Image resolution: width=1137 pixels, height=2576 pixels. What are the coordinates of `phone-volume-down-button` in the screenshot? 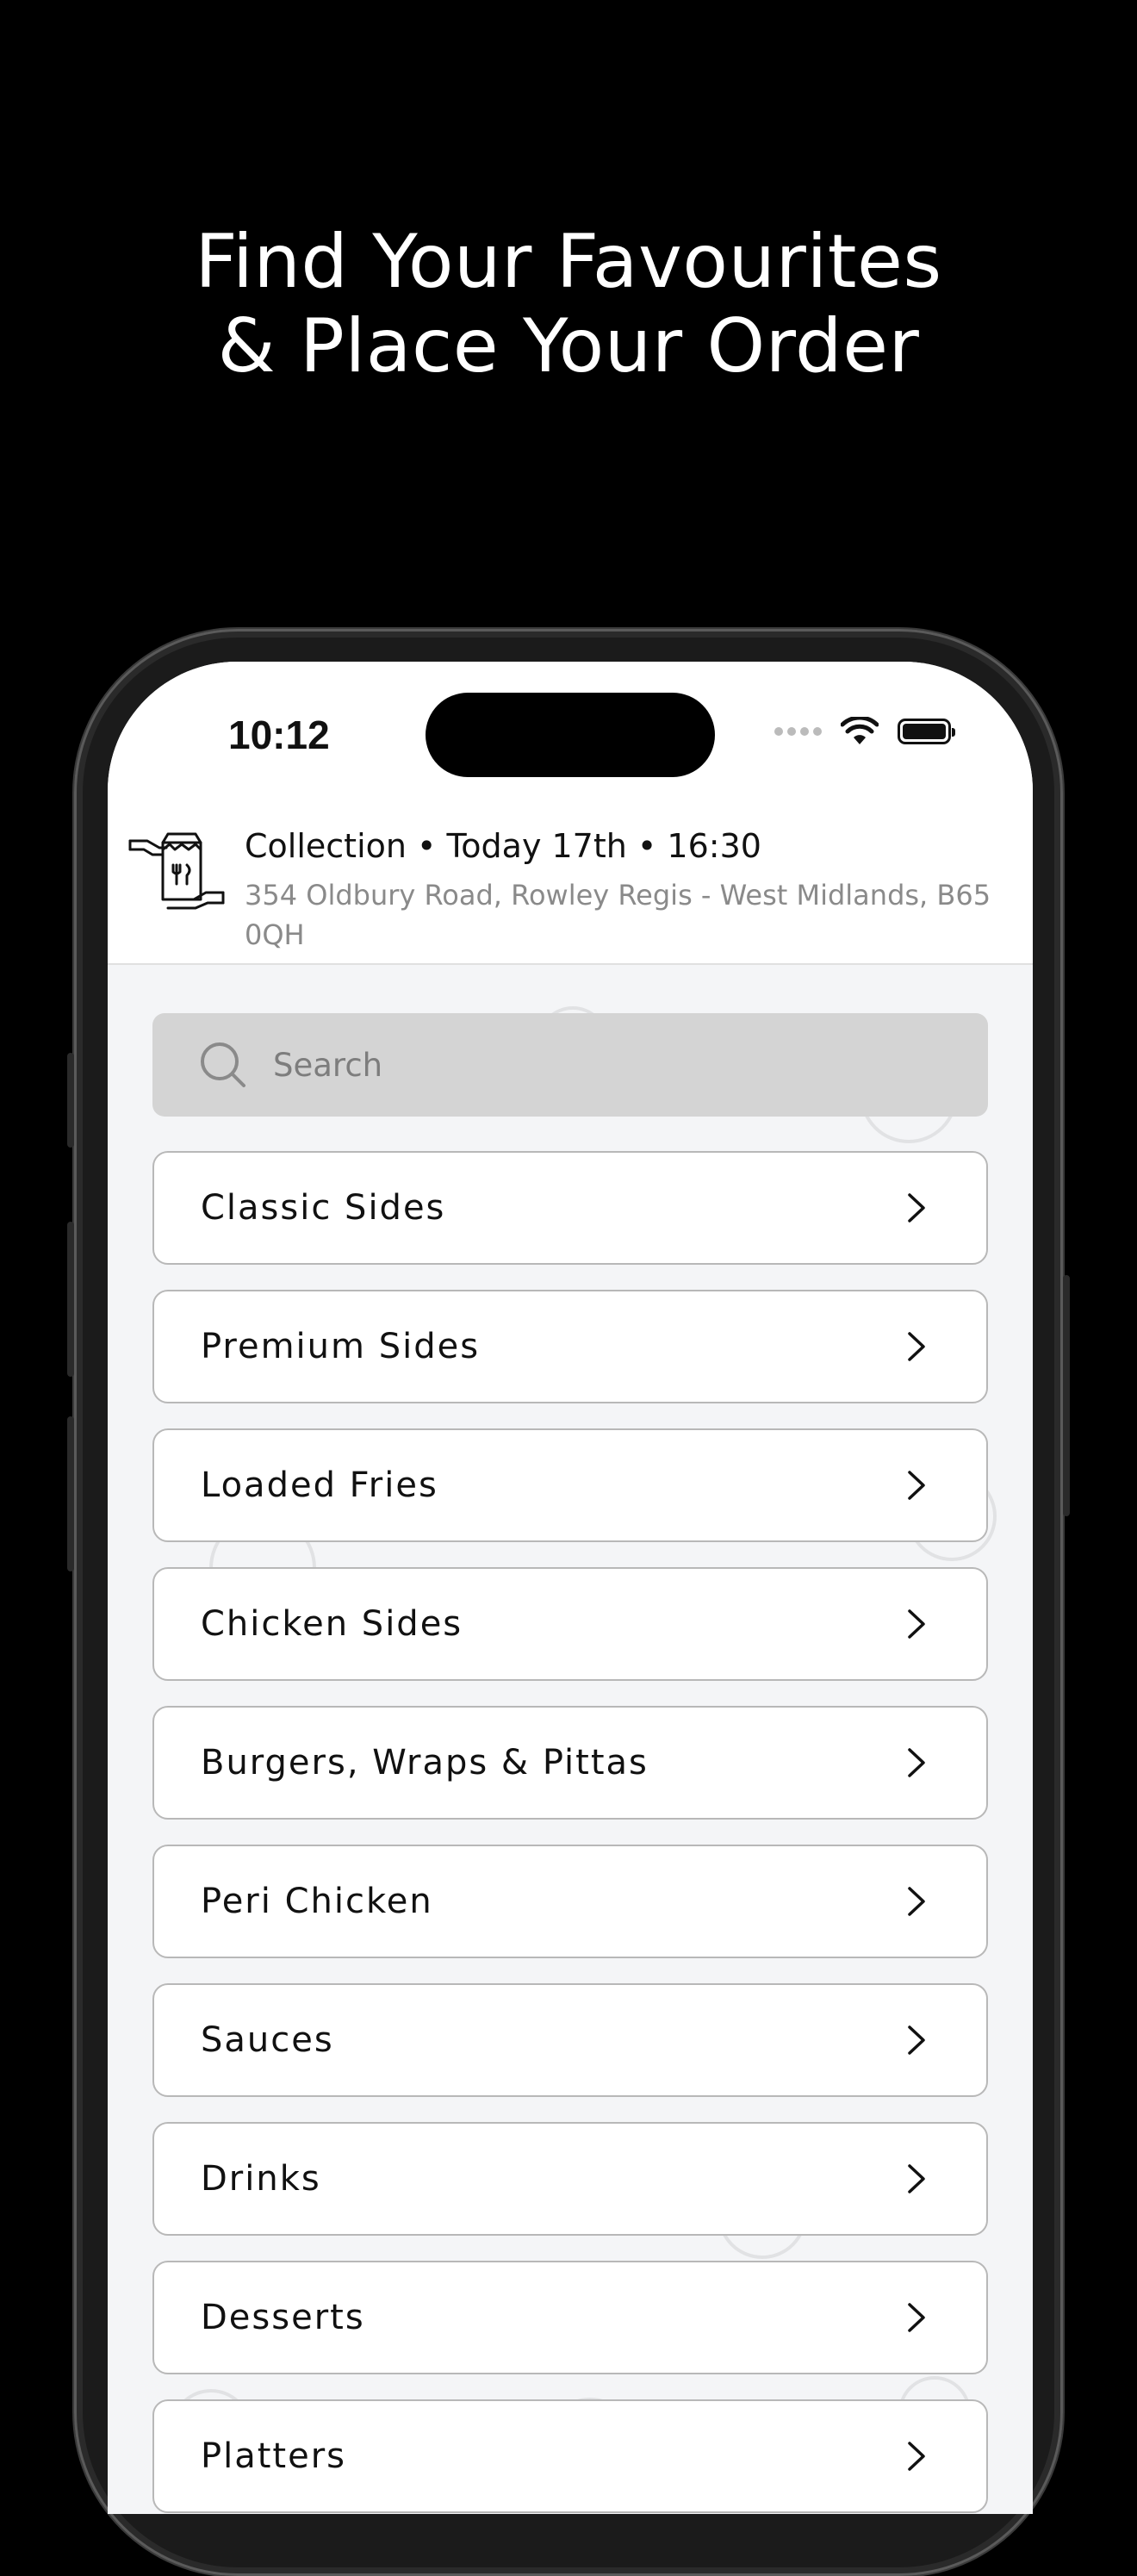 It's located at (70, 1494).